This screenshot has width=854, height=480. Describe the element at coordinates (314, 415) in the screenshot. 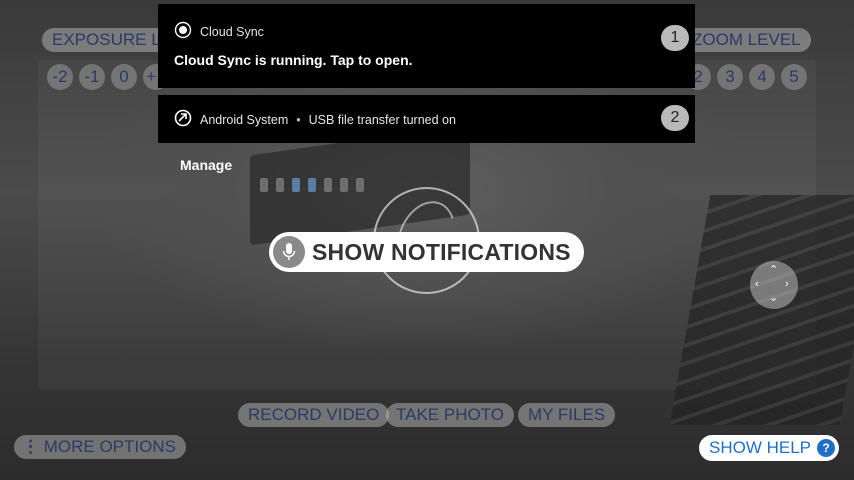

I see `record-video-button: RECORD VIDEO` at that location.